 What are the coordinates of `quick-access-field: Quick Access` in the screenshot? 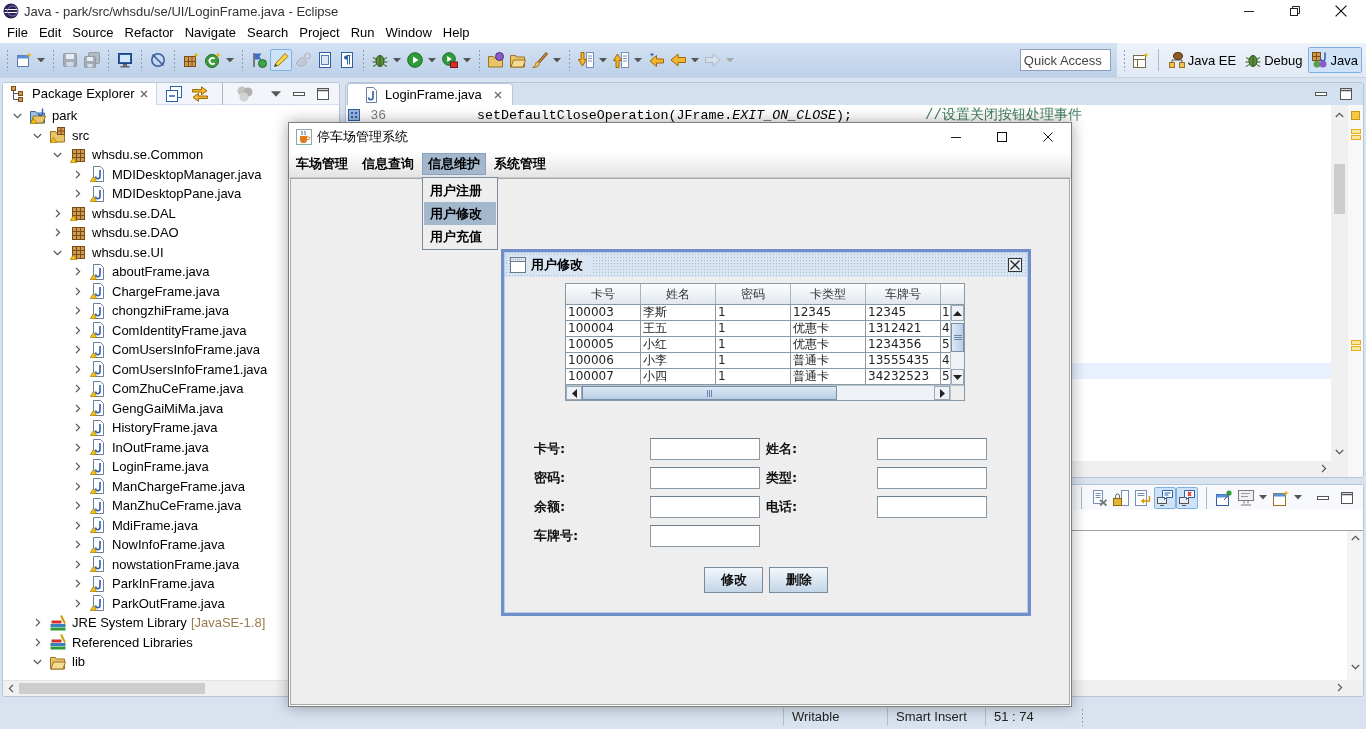 It's located at (1065, 60).